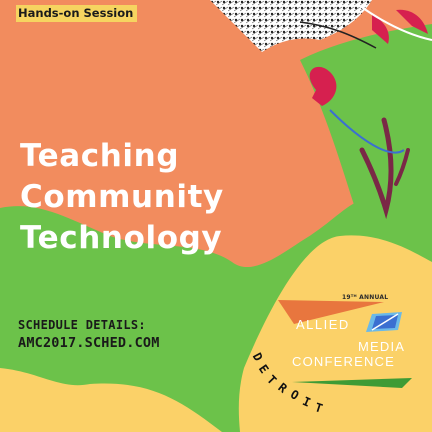  I want to click on city-letter: I, so click(306, 402).